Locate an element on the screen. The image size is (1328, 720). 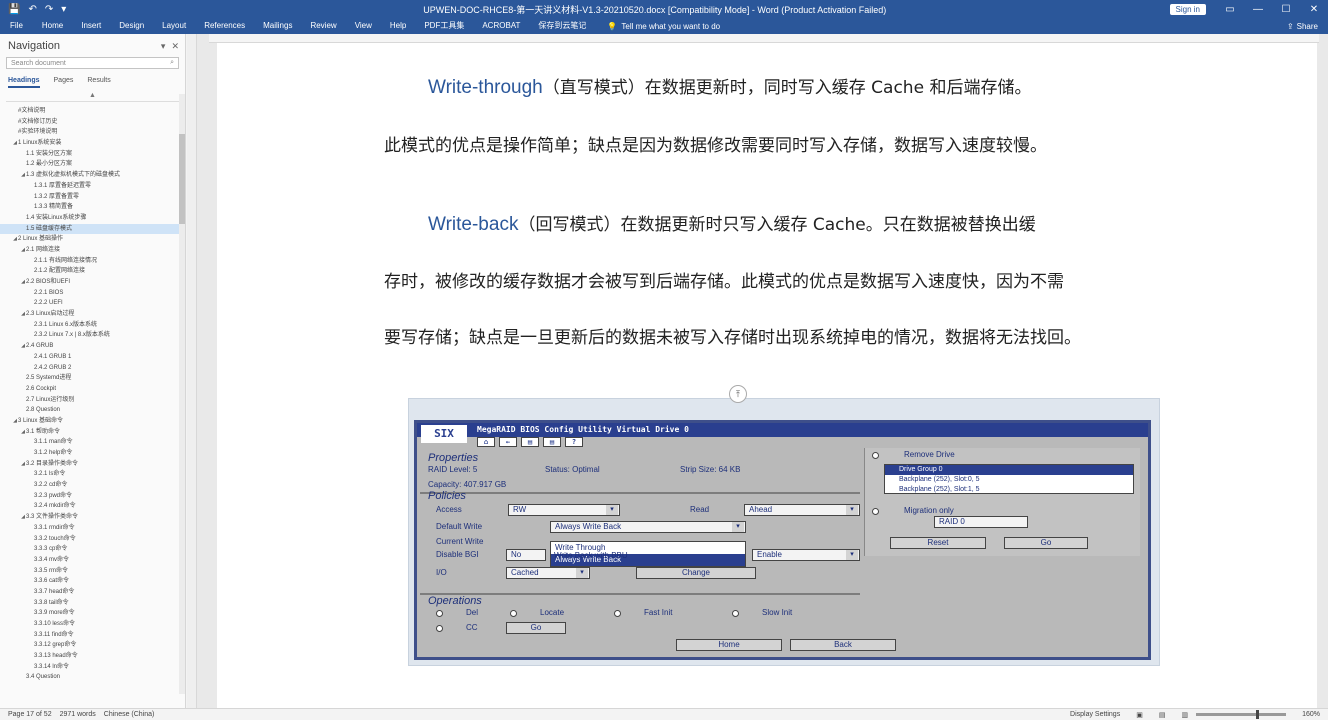
nav-heading-item: 3.3.5 rm命令 is located at coordinates (92, 571).